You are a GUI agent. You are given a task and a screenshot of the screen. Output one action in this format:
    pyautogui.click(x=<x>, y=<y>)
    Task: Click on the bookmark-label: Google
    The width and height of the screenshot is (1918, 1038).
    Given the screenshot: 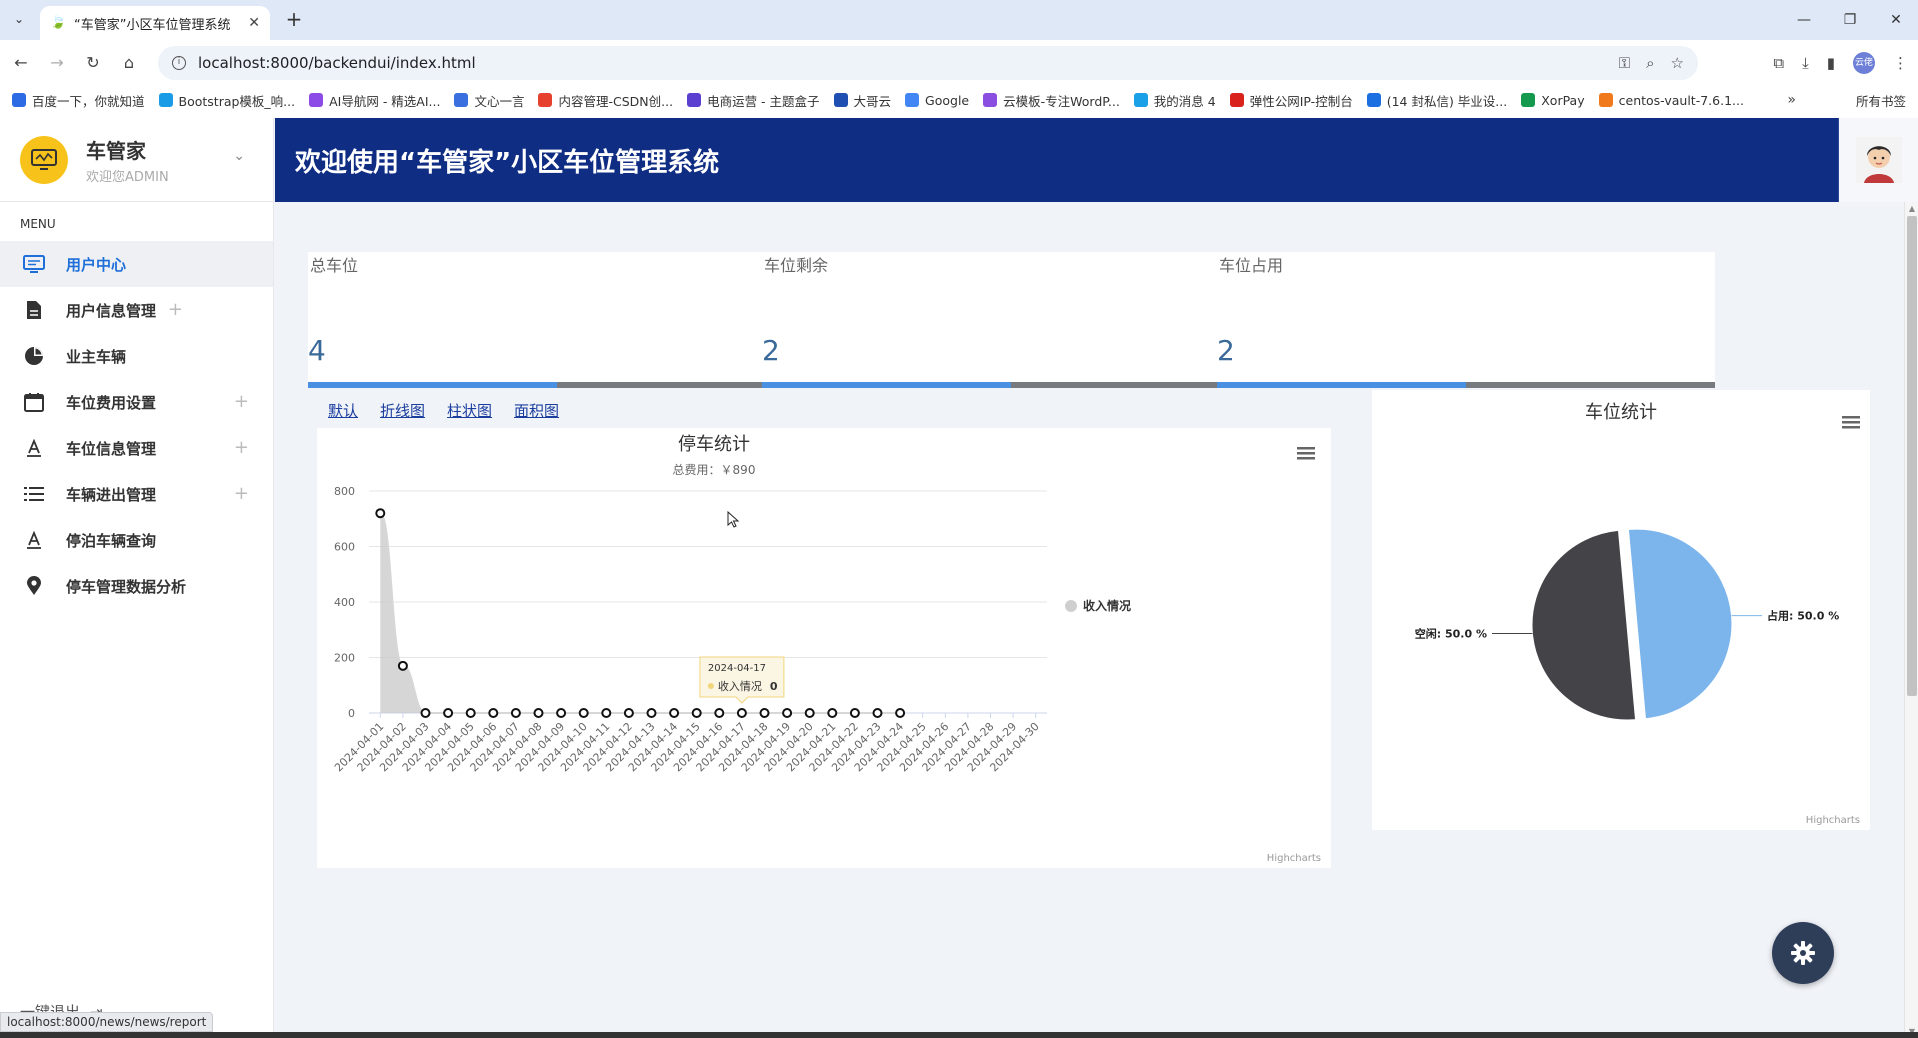 What is the action you would take?
    pyautogui.click(x=947, y=100)
    